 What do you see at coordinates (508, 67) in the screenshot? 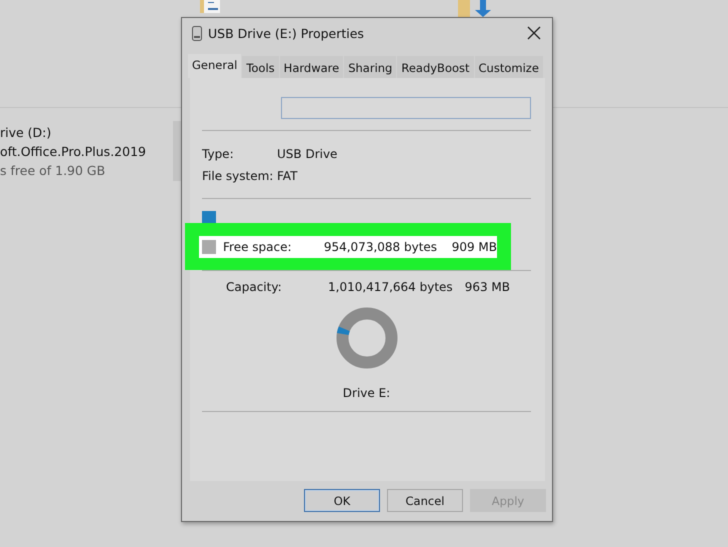
I see `tab: Customize` at bounding box center [508, 67].